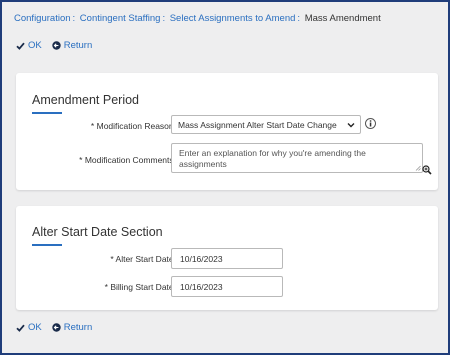 The width and height of the screenshot is (450, 355). Describe the element at coordinates (351, 125) in the screenshot. I see `chevron-down-icon` at that location.